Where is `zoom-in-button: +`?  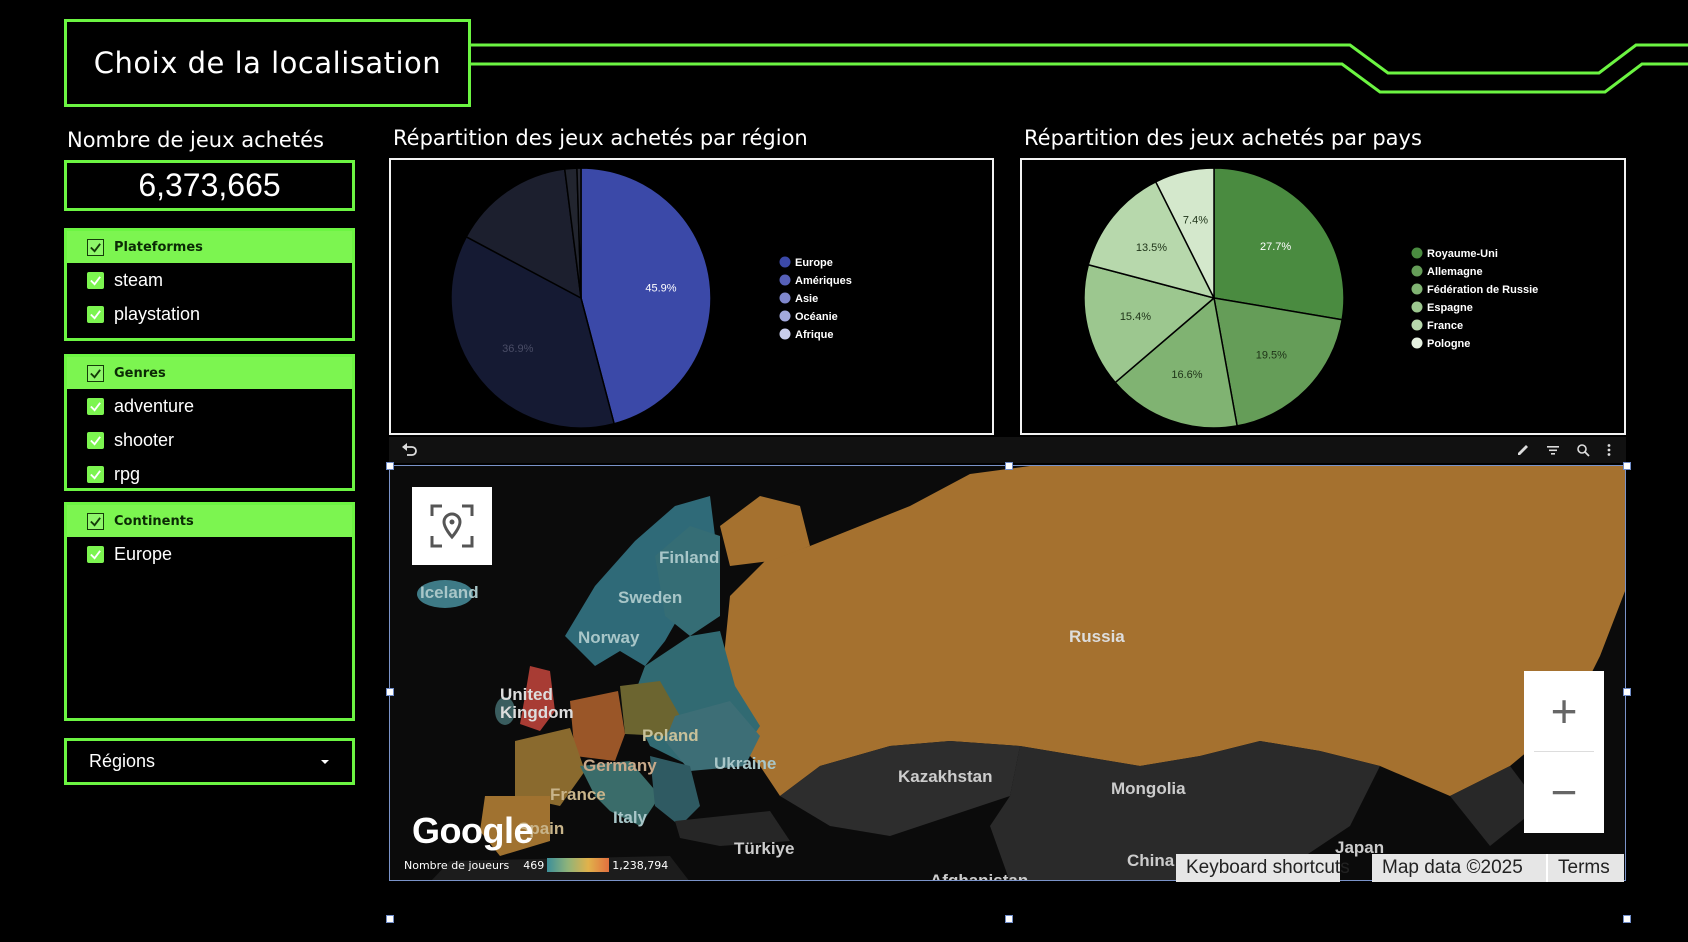 zoom-in-button: + is located at coordinates (1564, 711).